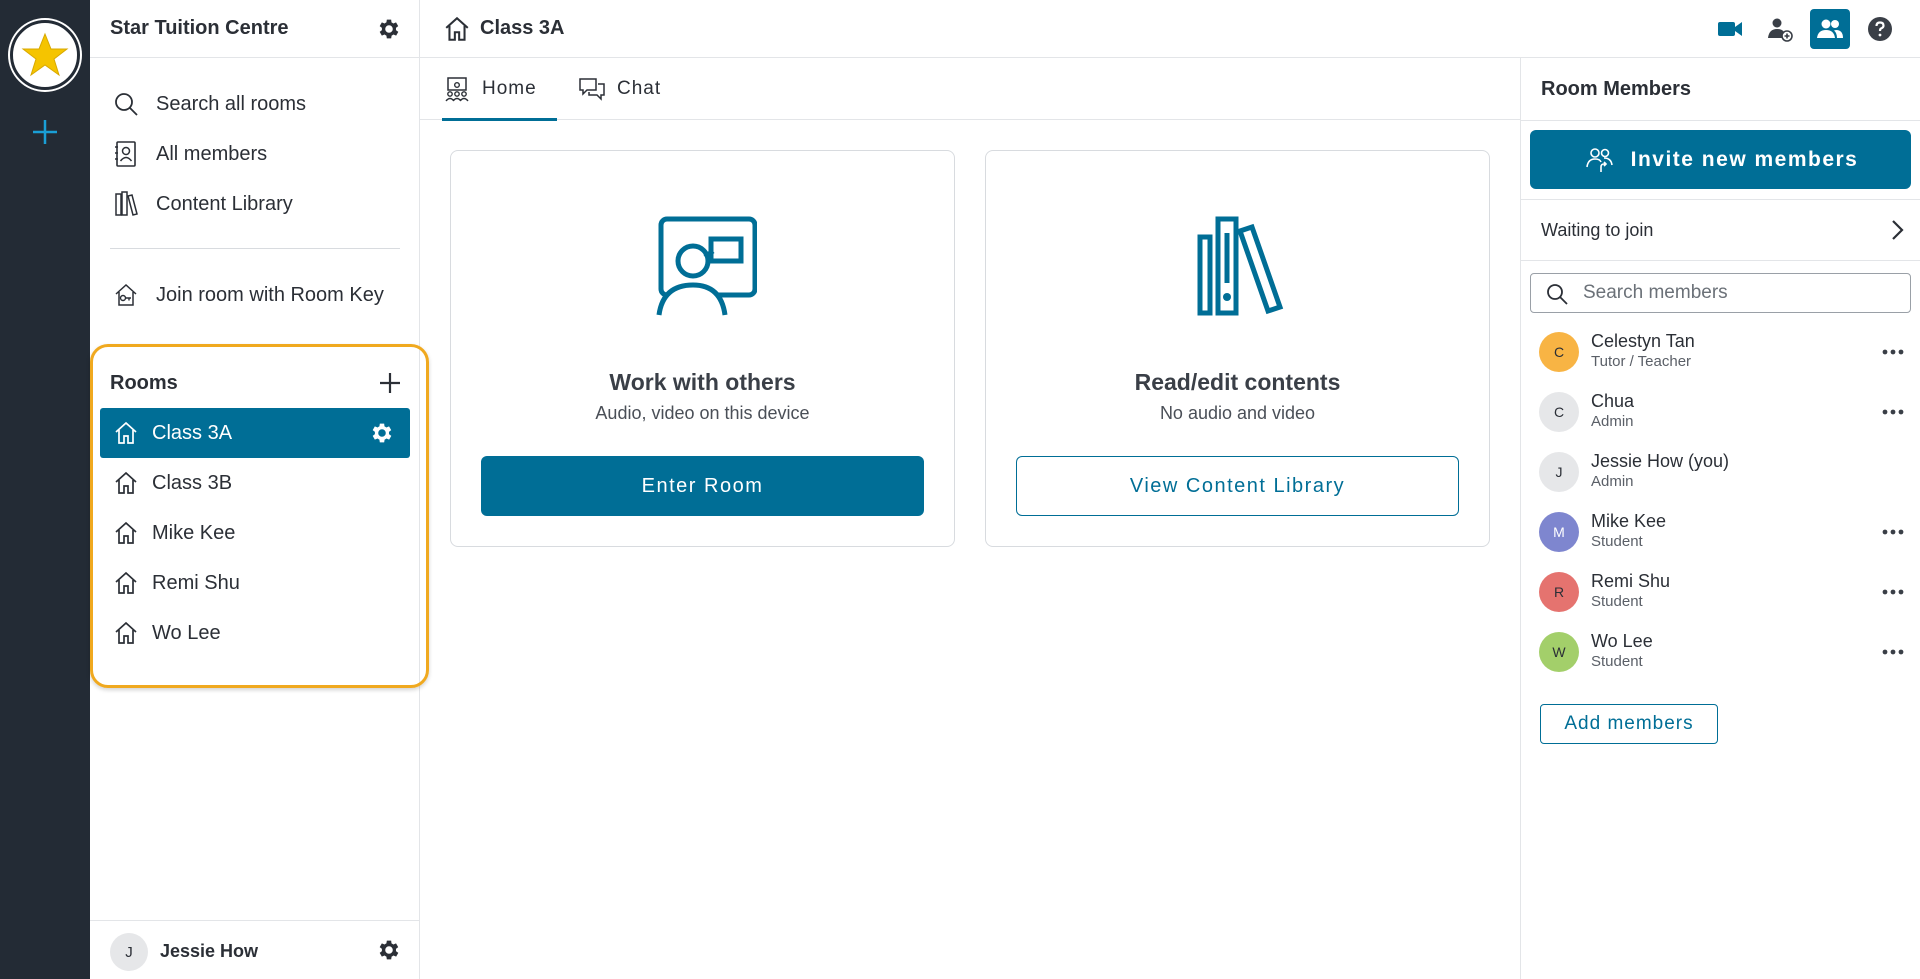  Describe the element at coordinates (1600, 160) in the screenshot. I see `invite-members-icon` at that location.